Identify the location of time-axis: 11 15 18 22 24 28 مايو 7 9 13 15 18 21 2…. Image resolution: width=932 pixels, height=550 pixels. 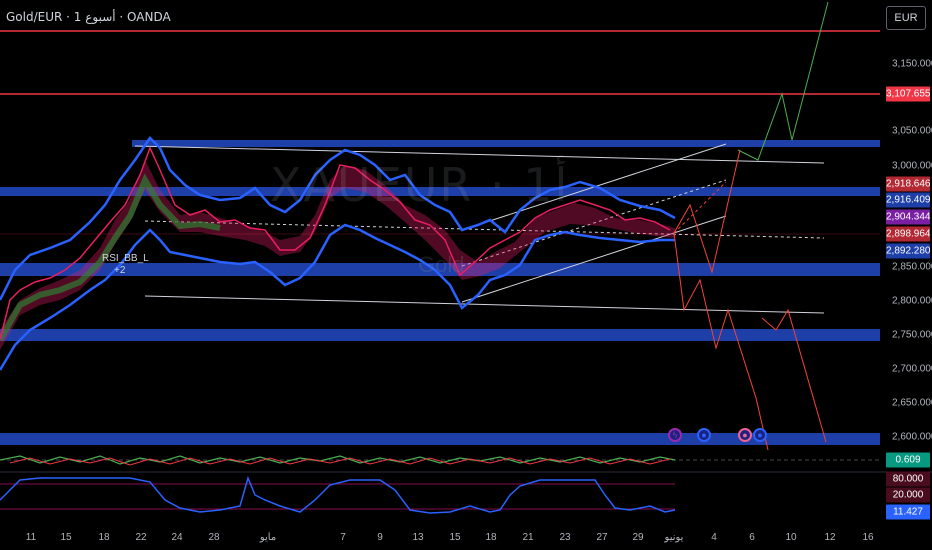
(439, 538).